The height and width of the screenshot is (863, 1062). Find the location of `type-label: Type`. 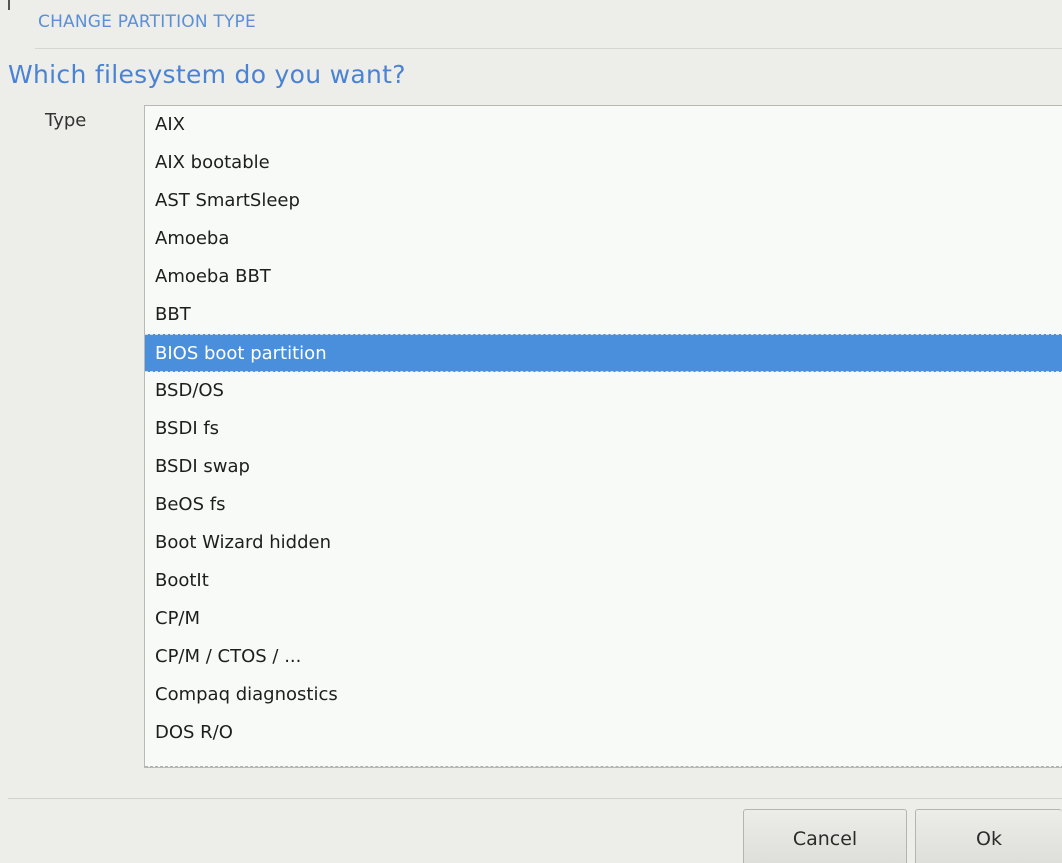

type-label: Type is located at coordinates (66, 120).